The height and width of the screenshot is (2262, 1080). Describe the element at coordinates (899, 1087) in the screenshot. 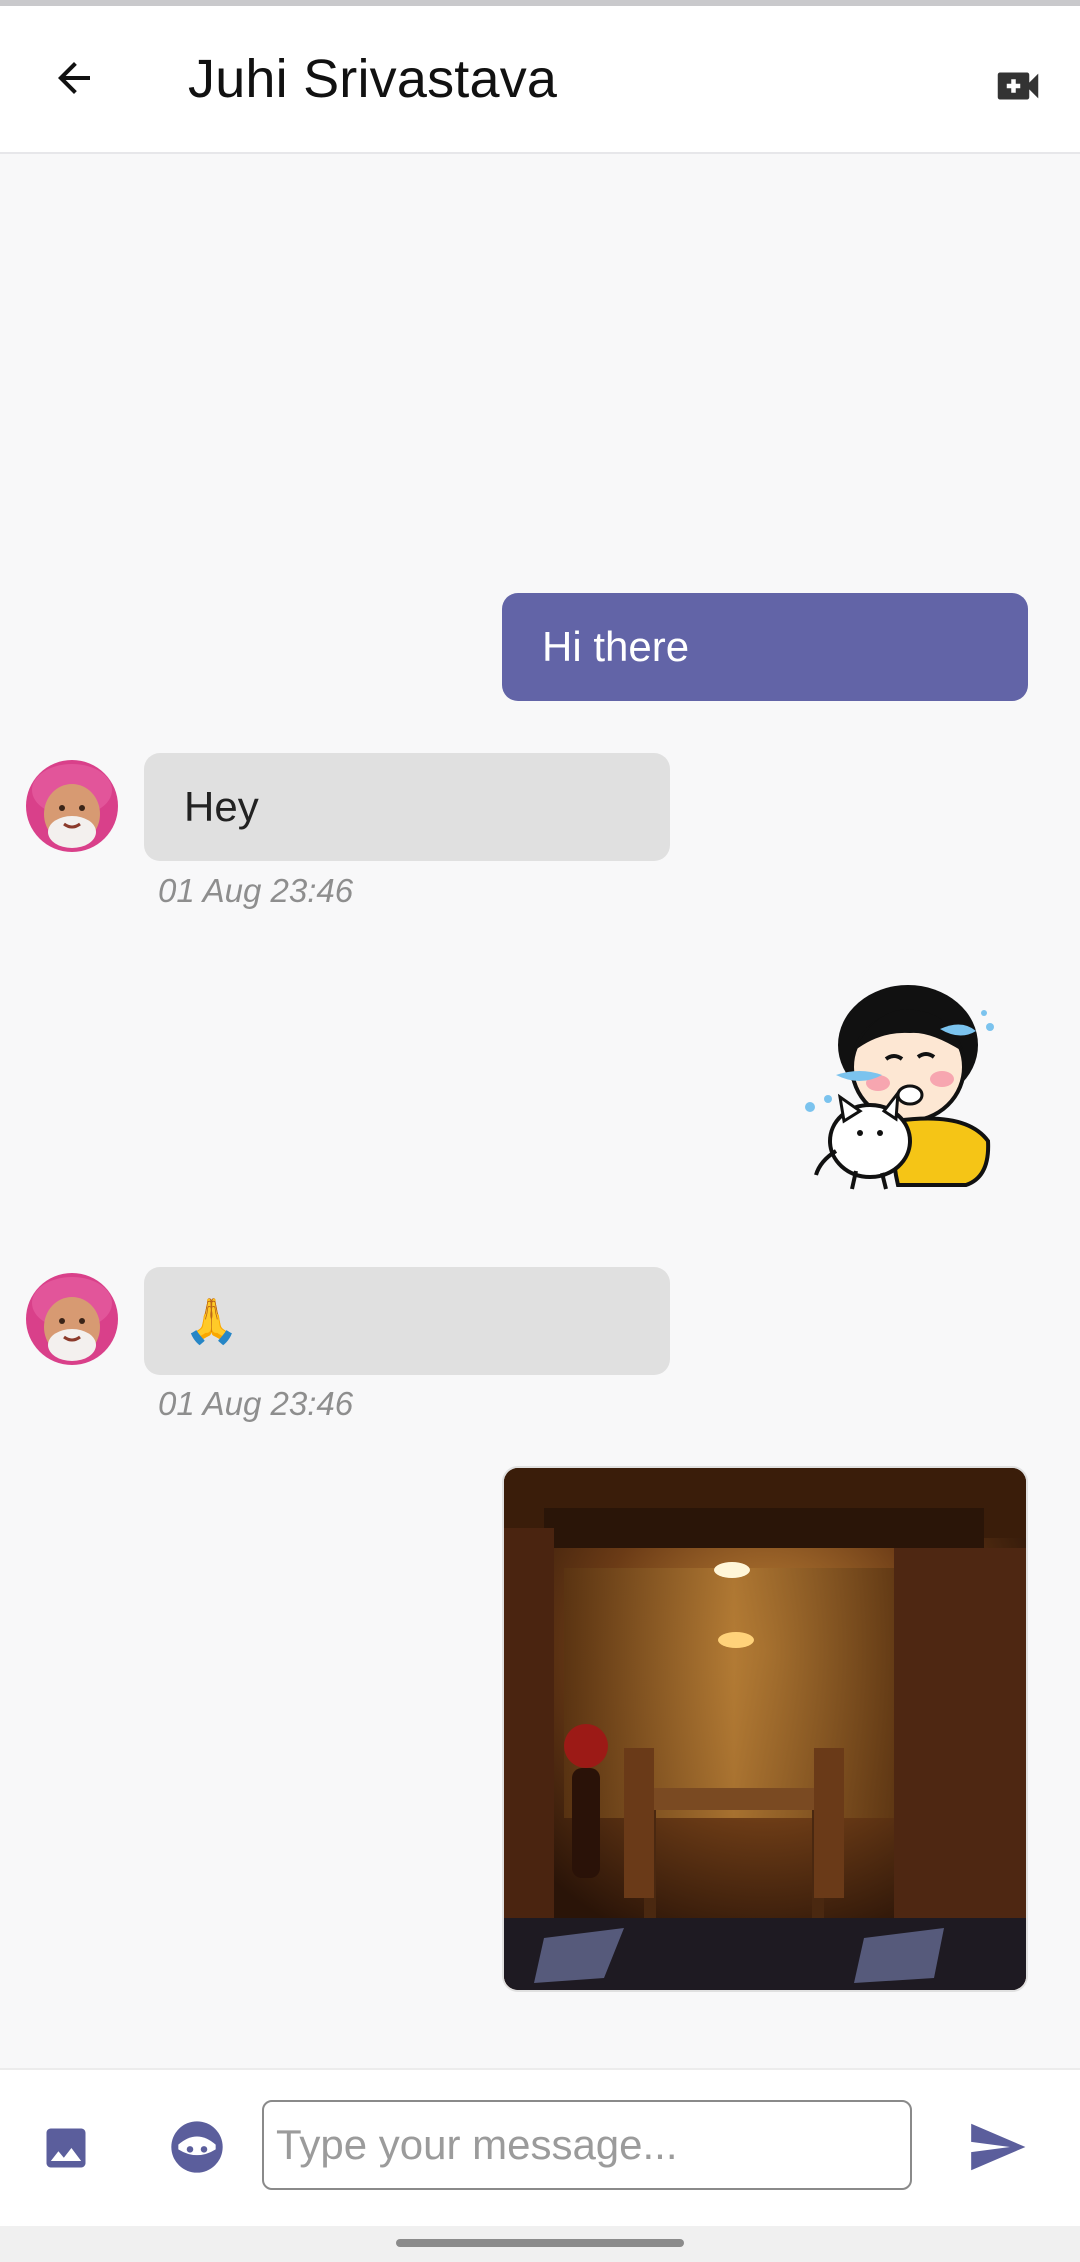

I see `crying-girl-hugging-cat-sticker` at that location.